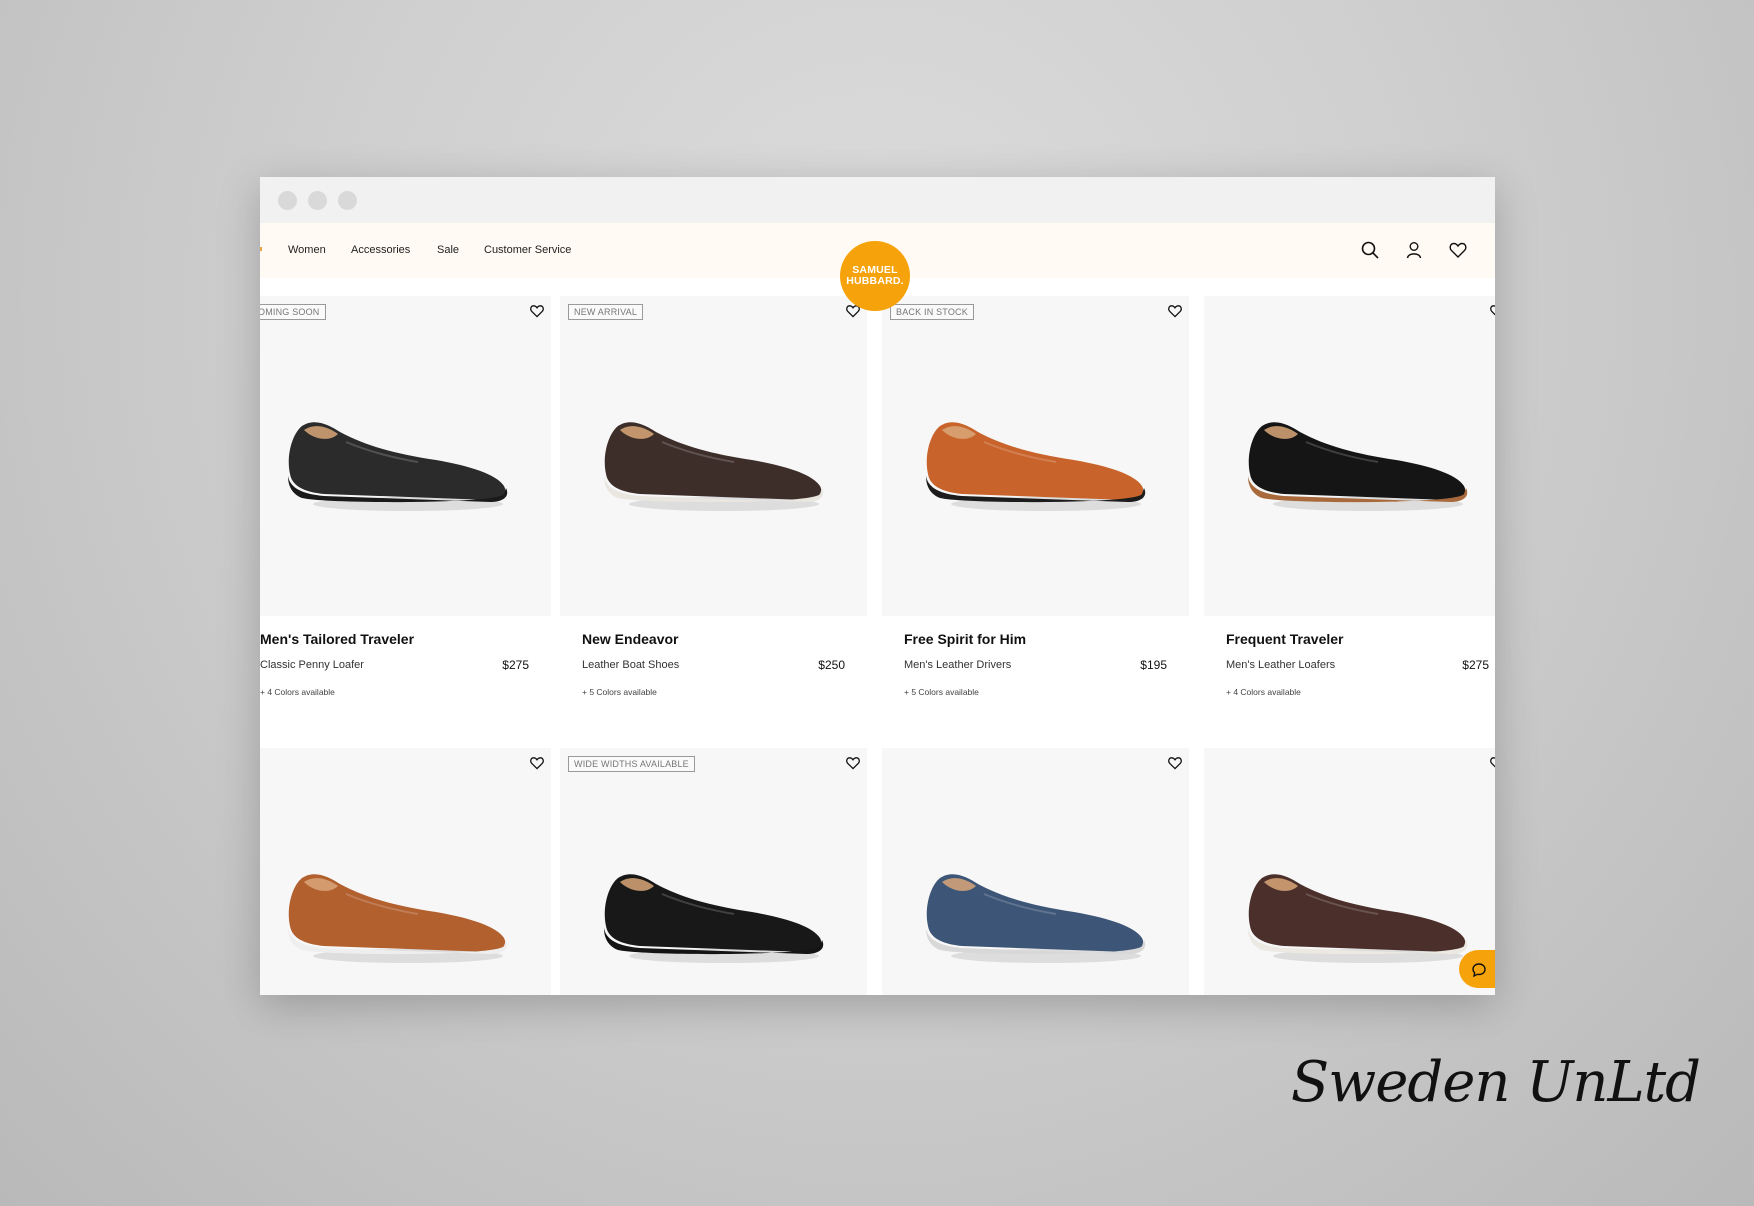  I want to click on browser-titlebar, so click(877, 200).